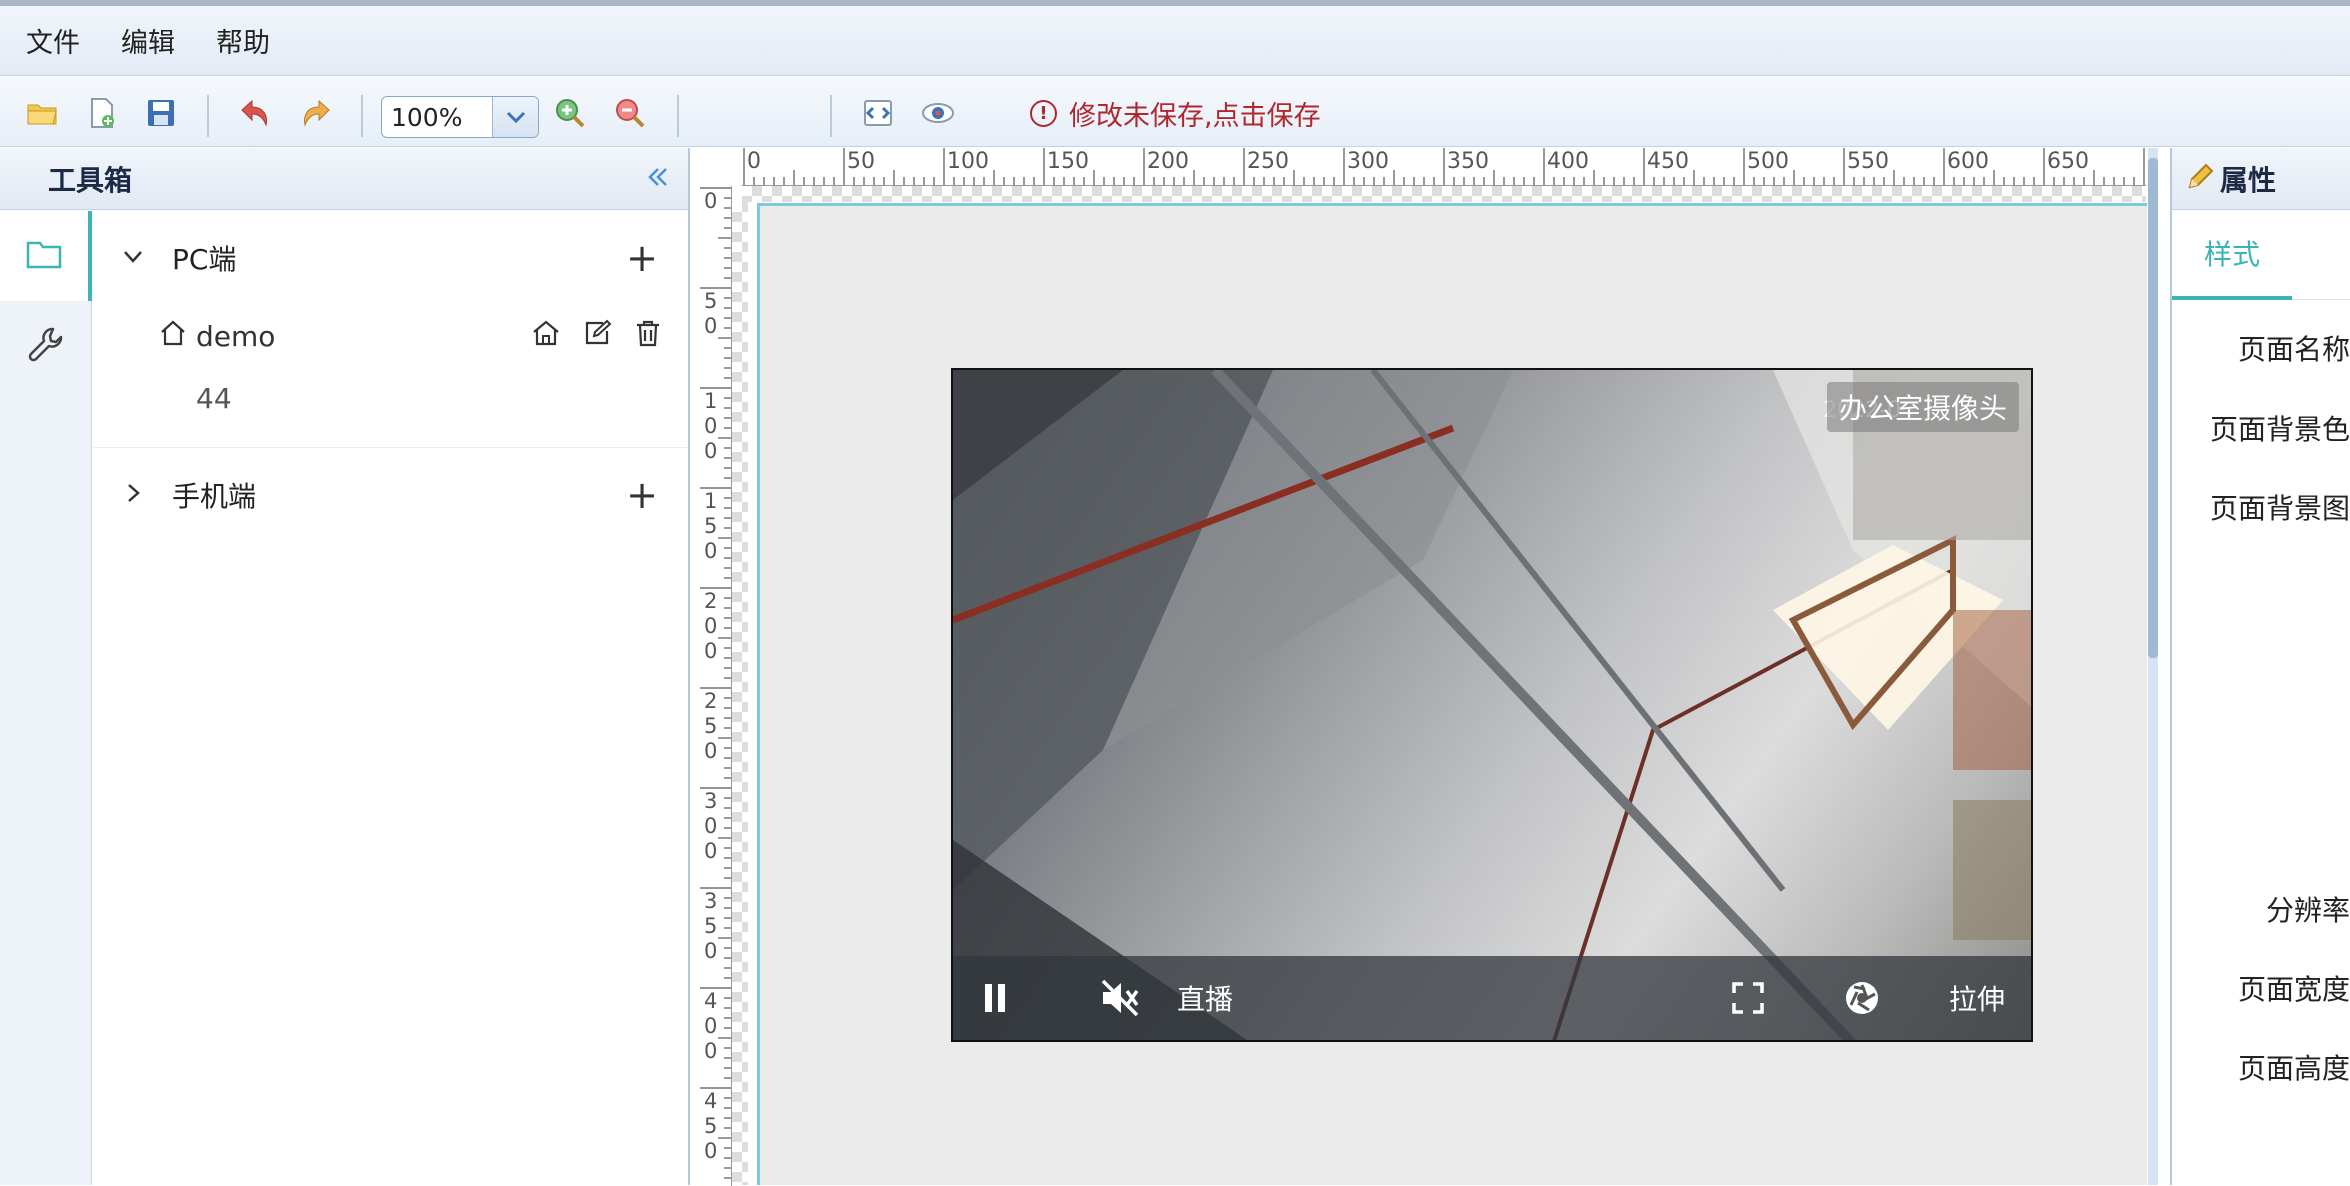  What do you see at coordinates (316, 113) in the screenshot?
I see `redo-icon` at bounding box center [316, 113].